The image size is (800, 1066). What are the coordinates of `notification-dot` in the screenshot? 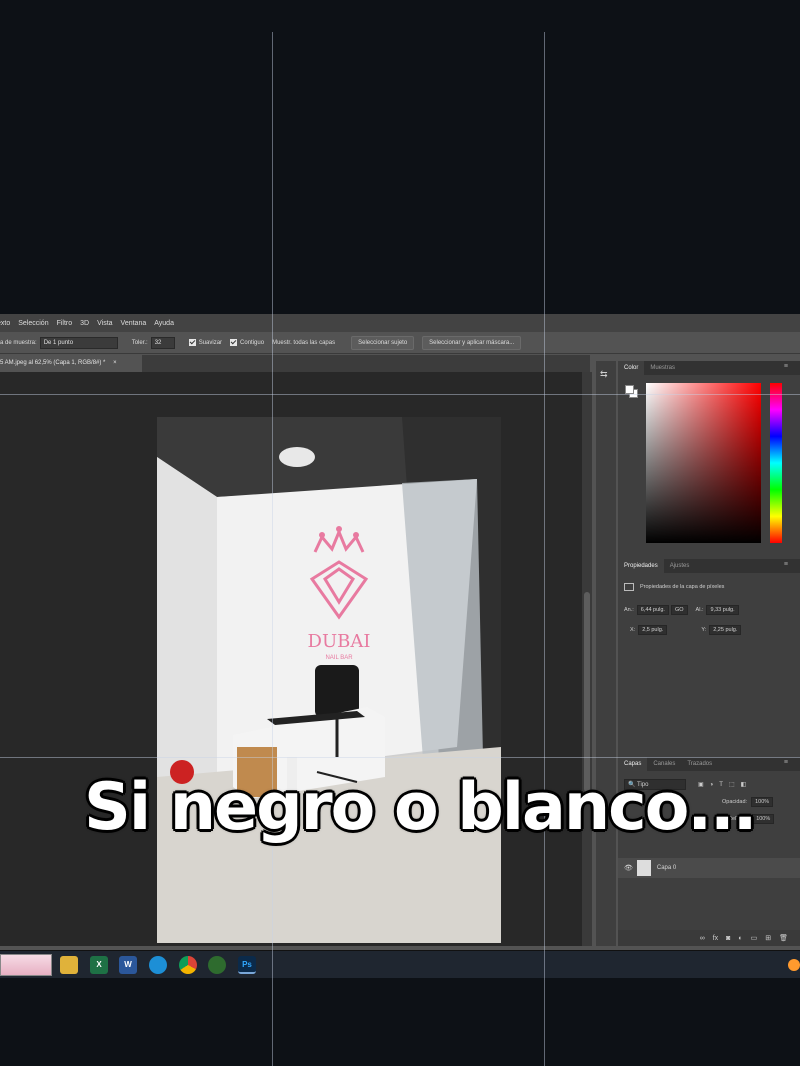 It's located at (794, 965).